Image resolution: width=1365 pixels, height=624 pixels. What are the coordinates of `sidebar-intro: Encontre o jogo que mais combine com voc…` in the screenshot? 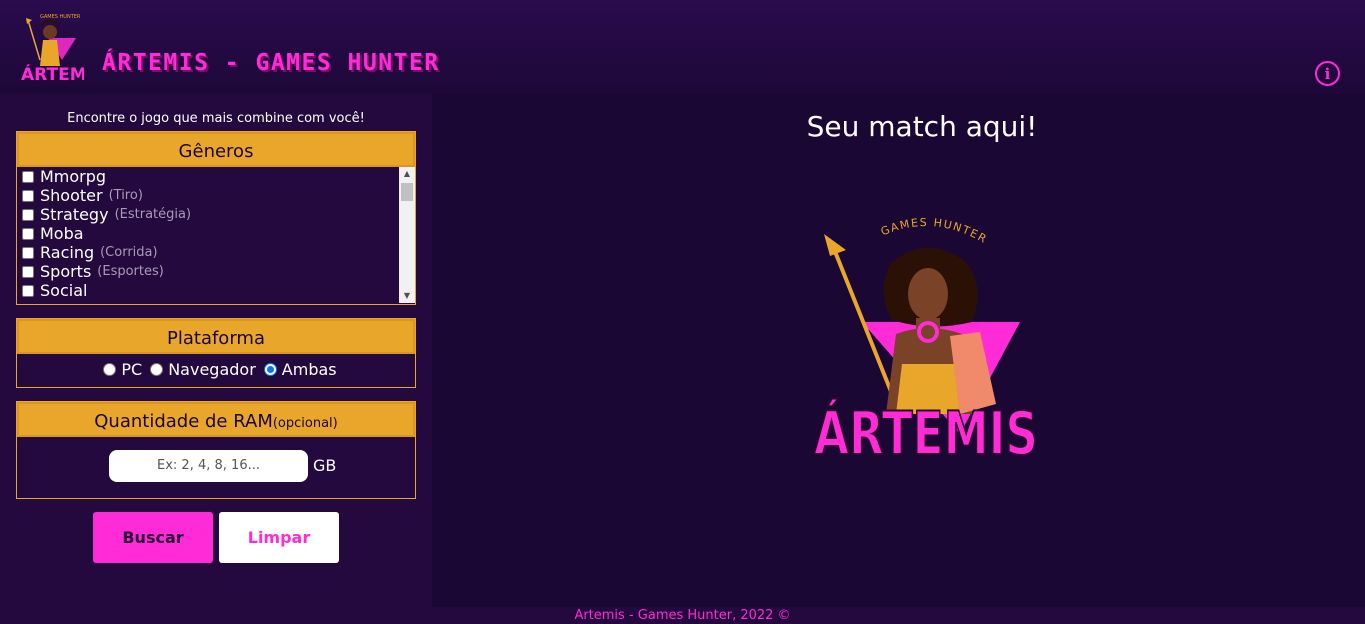 It's located at (216, 118).